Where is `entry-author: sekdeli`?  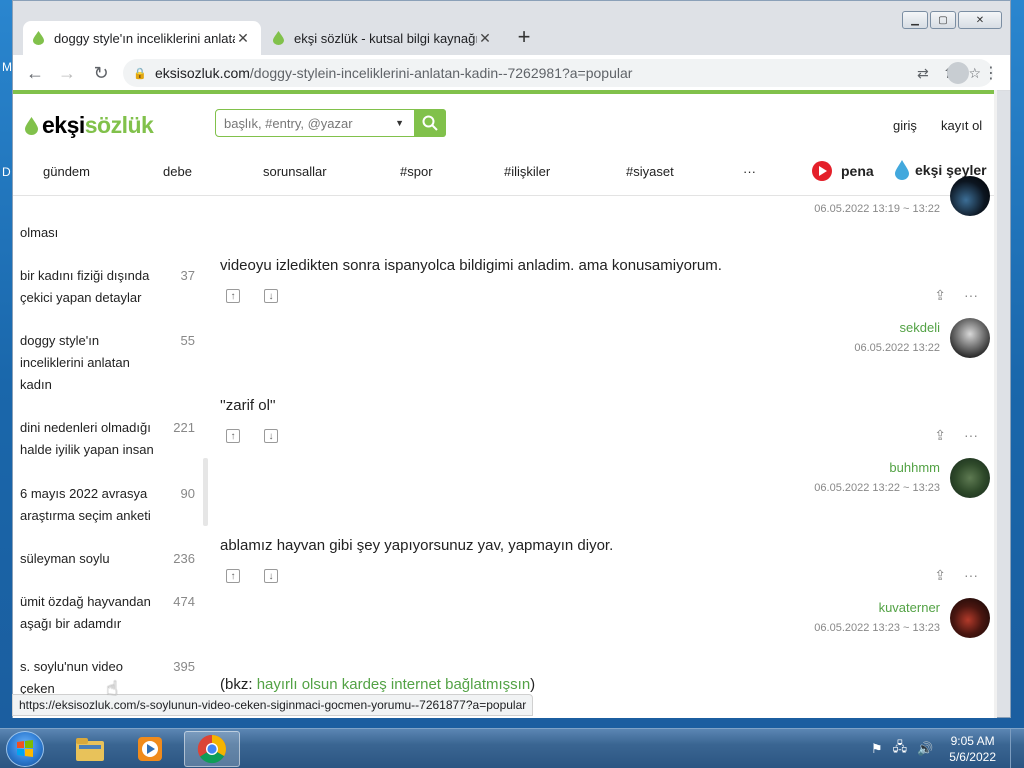 entry-author: sekdeli is located at coordinates (920, 327).